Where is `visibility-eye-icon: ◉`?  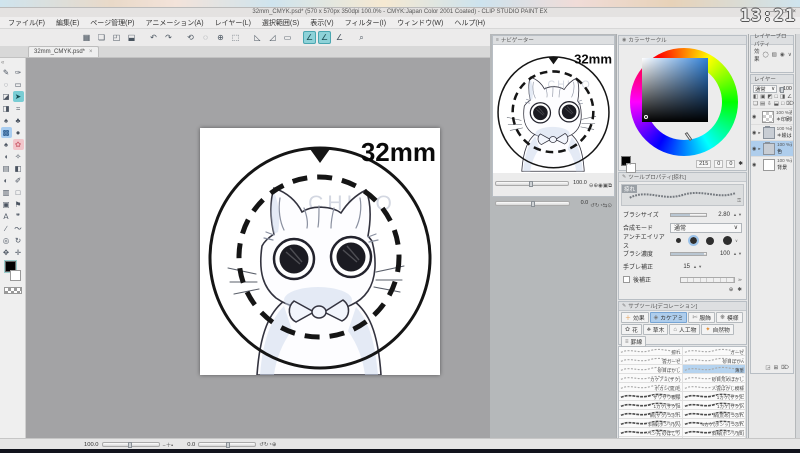
visibility-eye-icon: ◉ is located at coordinates (754, 149).